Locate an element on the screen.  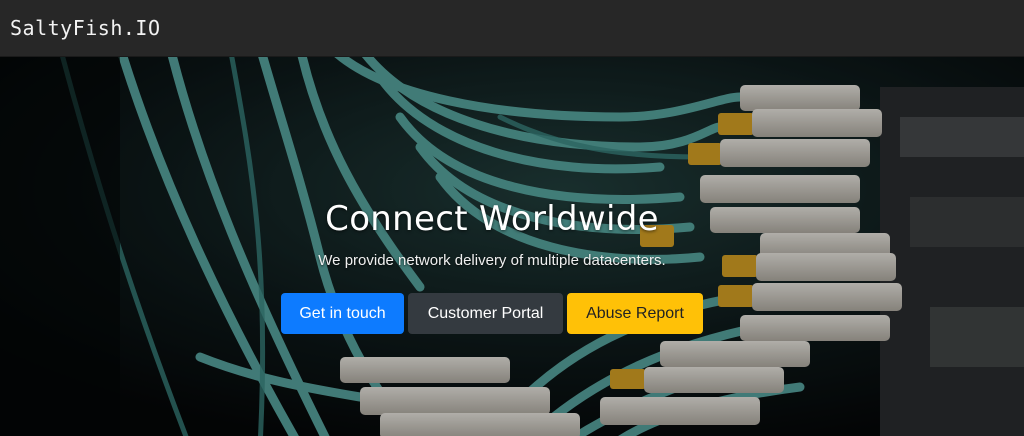
get-in-touch-button: Get in touch is located at coordinates (342, 313).